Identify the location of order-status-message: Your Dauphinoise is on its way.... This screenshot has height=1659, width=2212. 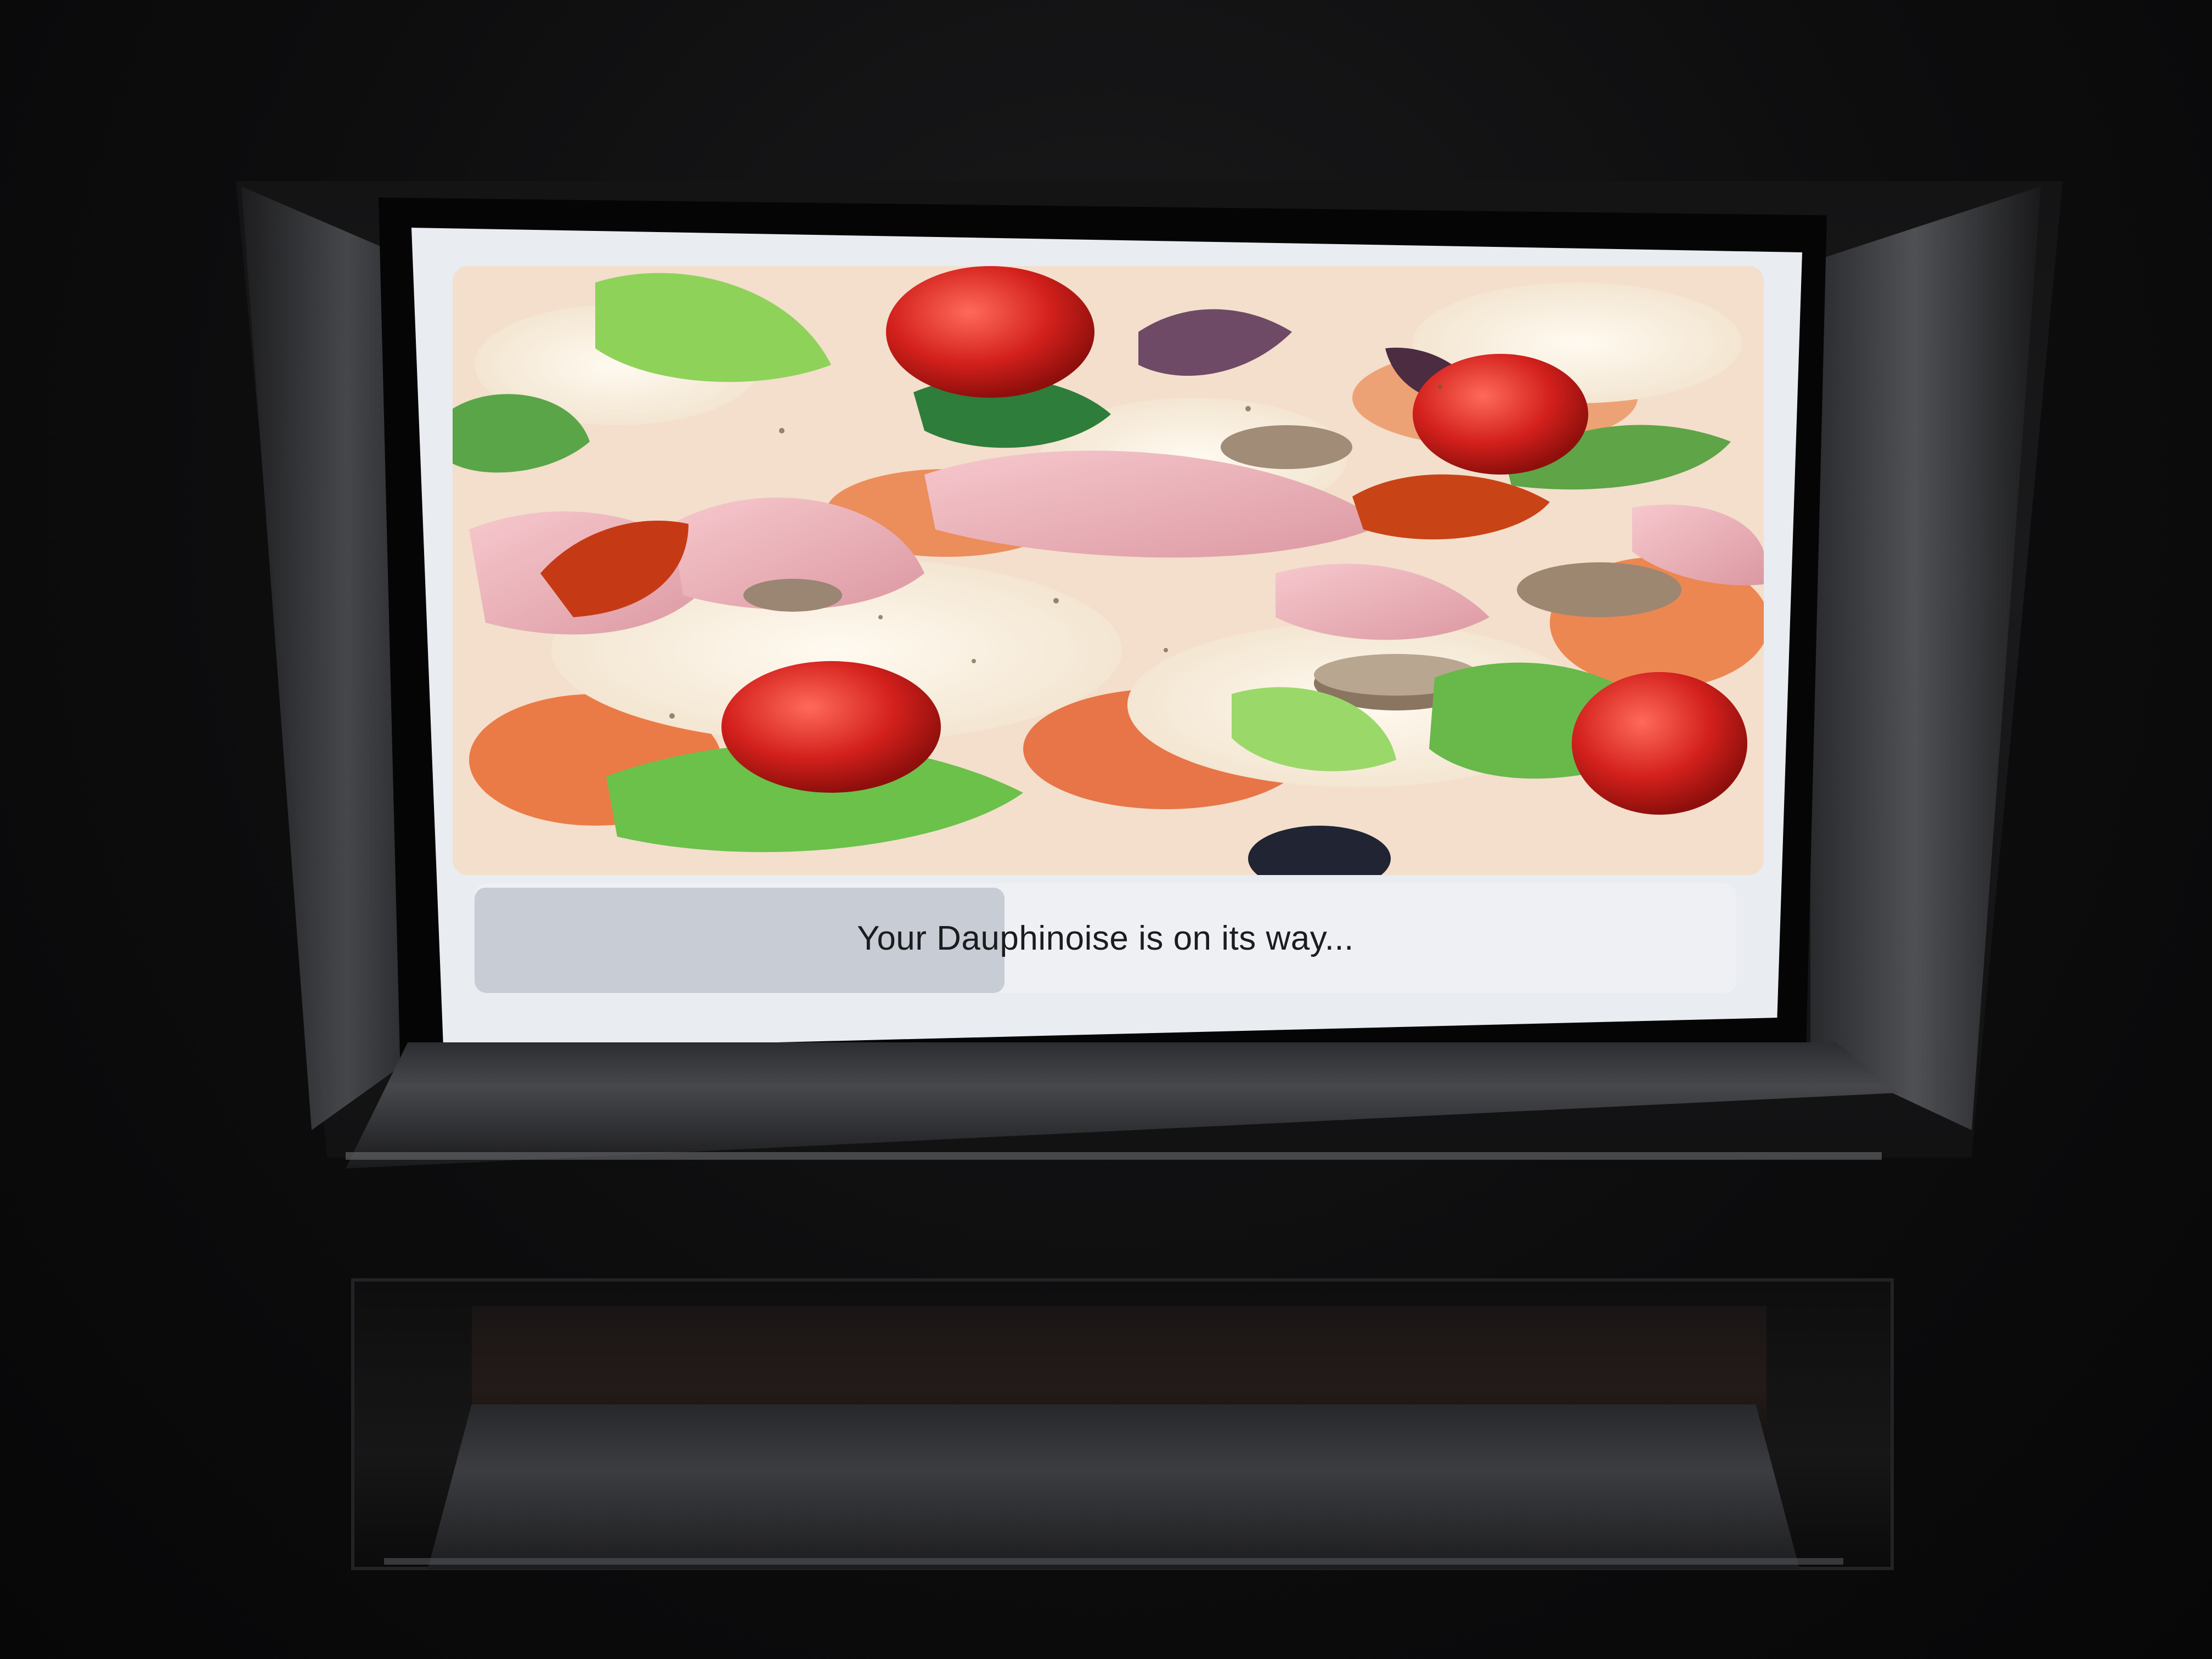
(1105, 938).